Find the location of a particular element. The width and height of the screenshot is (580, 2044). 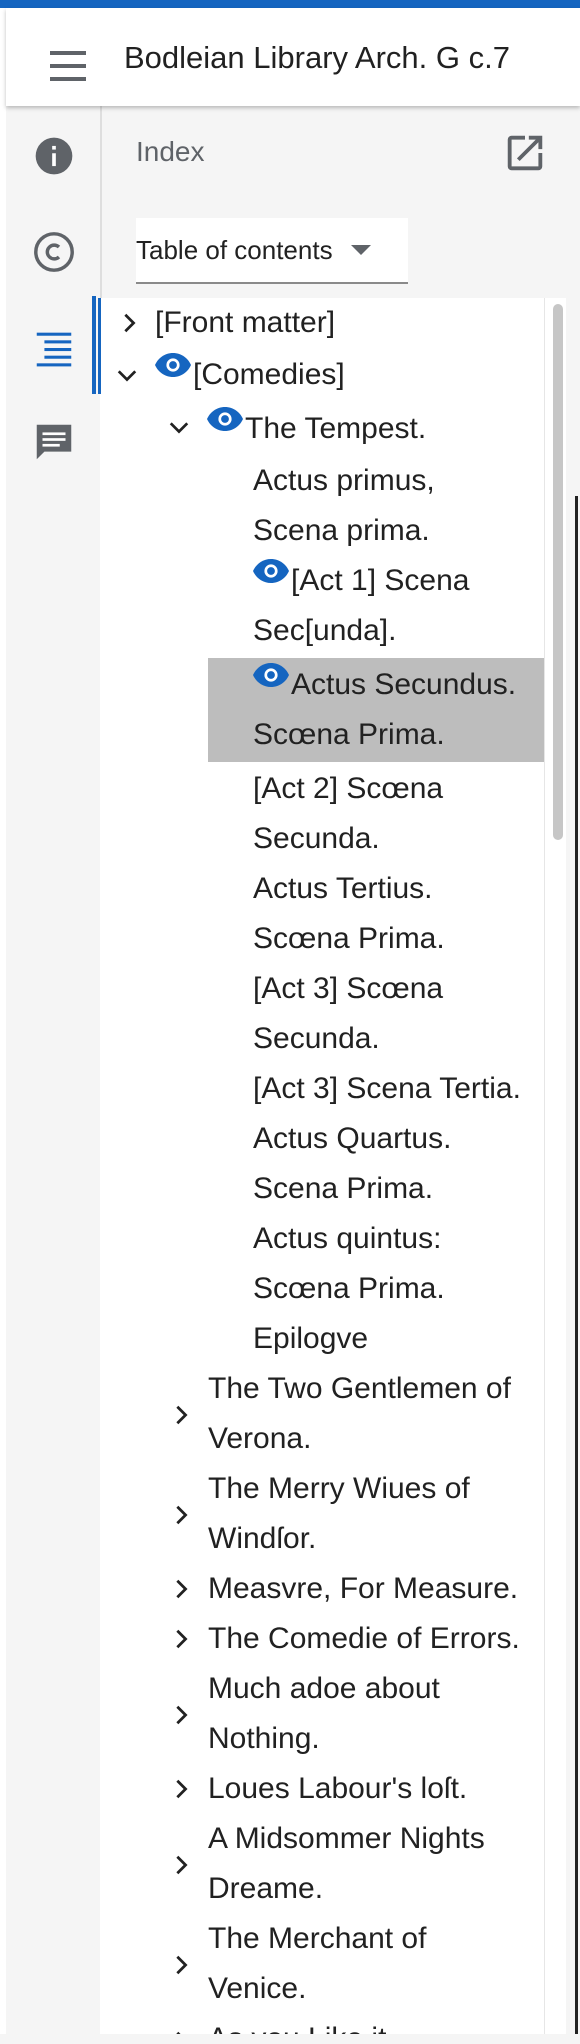

tree-active-edge is located at coordinates (99, 346).